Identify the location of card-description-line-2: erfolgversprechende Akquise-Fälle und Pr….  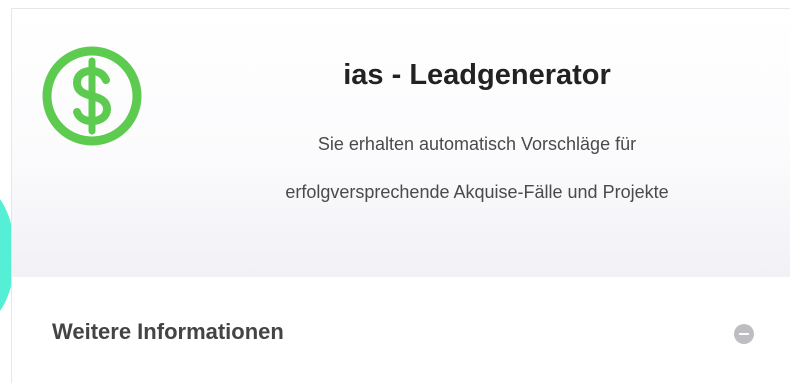
(477, 192).